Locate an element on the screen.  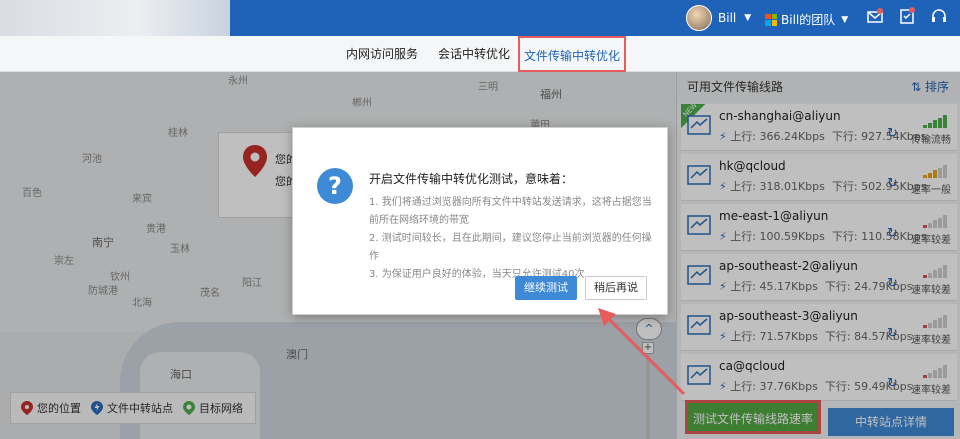
later-button: 稍后再说 is located at coordinates (616, 288).